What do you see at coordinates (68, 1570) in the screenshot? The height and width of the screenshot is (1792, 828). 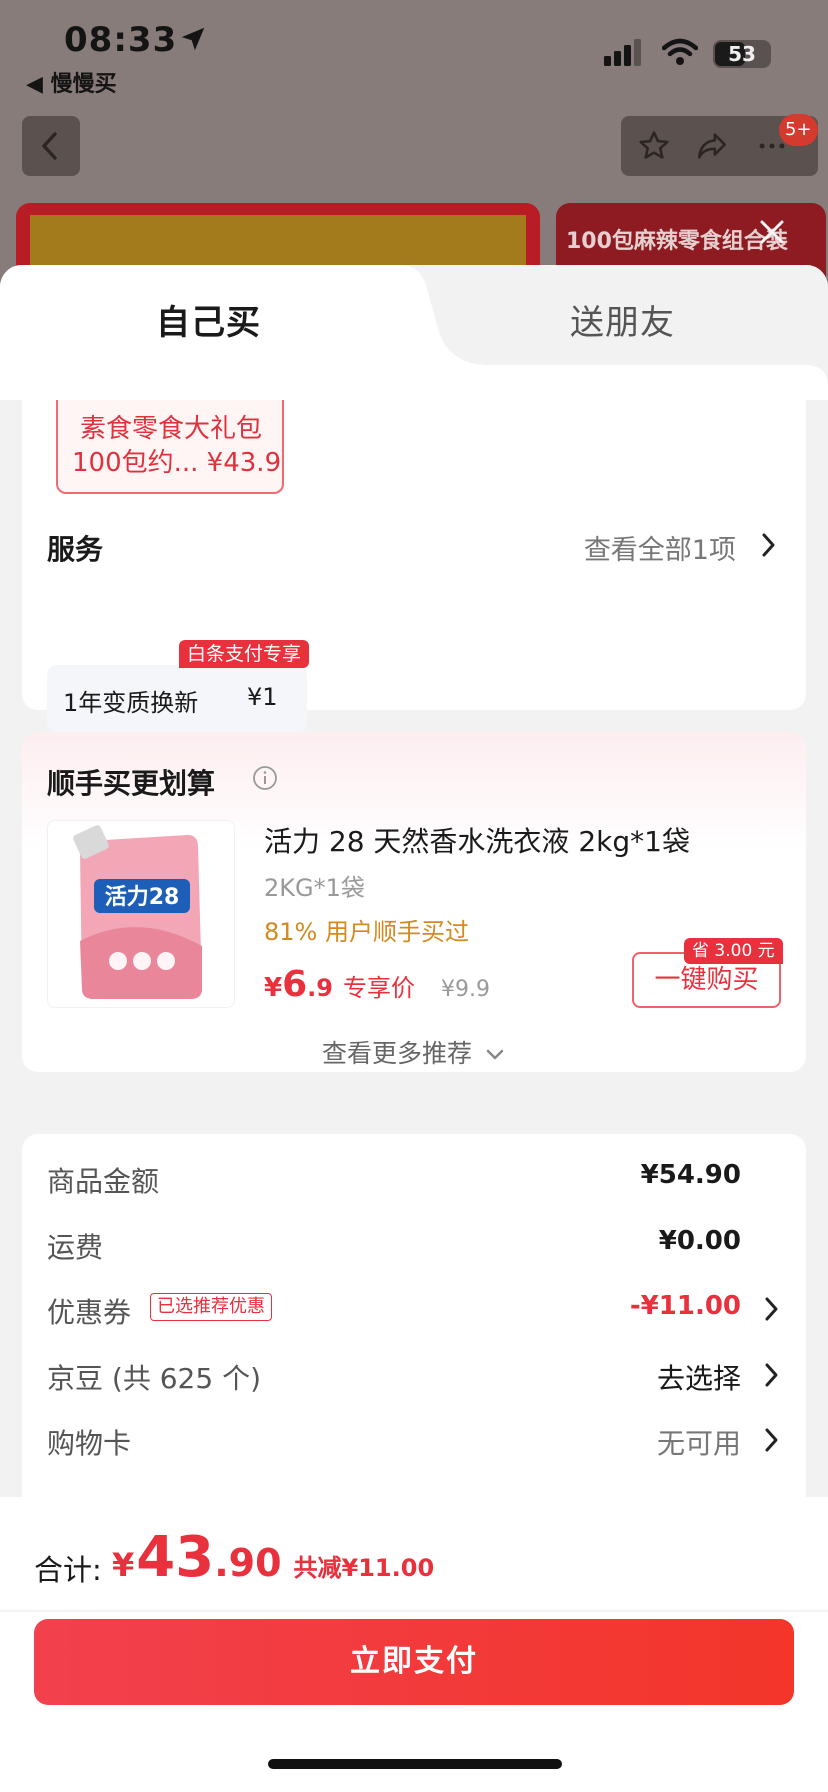 I see `total-label: 合计:` at bounding box center [68, 1570].